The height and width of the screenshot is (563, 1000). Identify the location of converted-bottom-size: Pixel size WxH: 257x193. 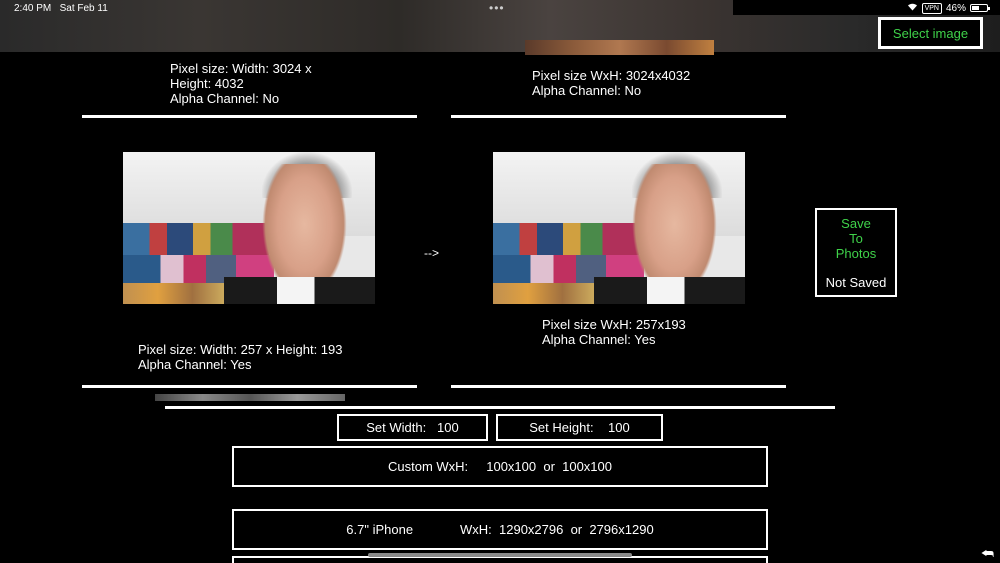
(614, 324).